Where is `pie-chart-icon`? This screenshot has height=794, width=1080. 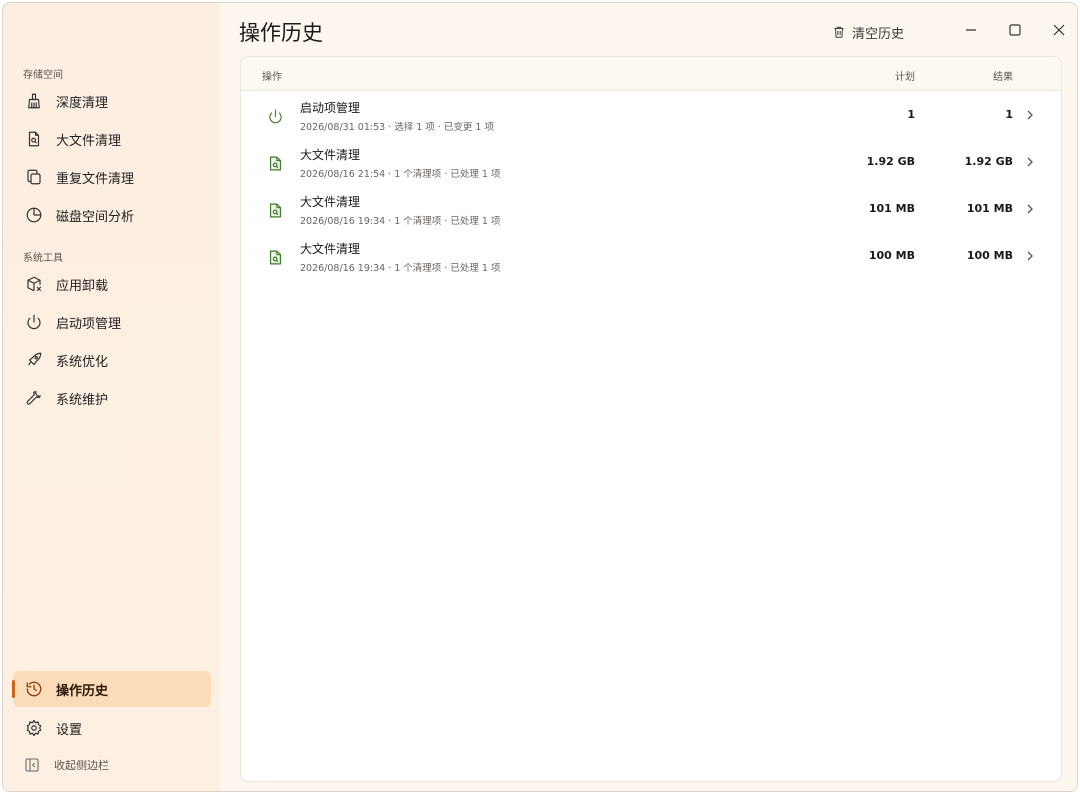
pie-chart-icon is located at coordinates (34, 215).